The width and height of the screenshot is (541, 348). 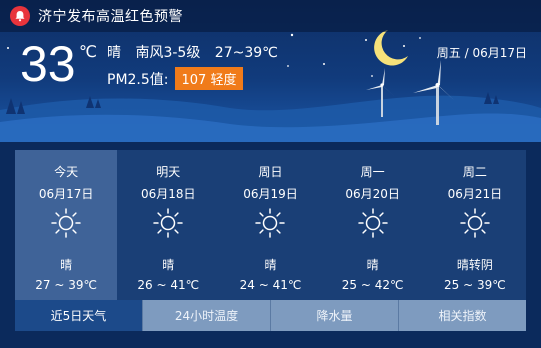 I want to click on forecast-day-tomorrow: 明天 06月18日 晴 26 ~ 41℃, so click(x=168, y=225).